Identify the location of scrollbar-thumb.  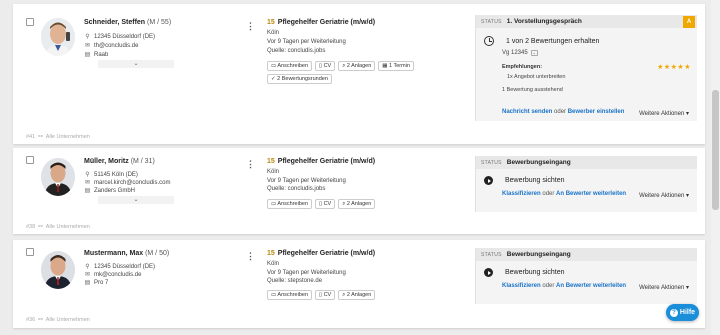
(715, 150).